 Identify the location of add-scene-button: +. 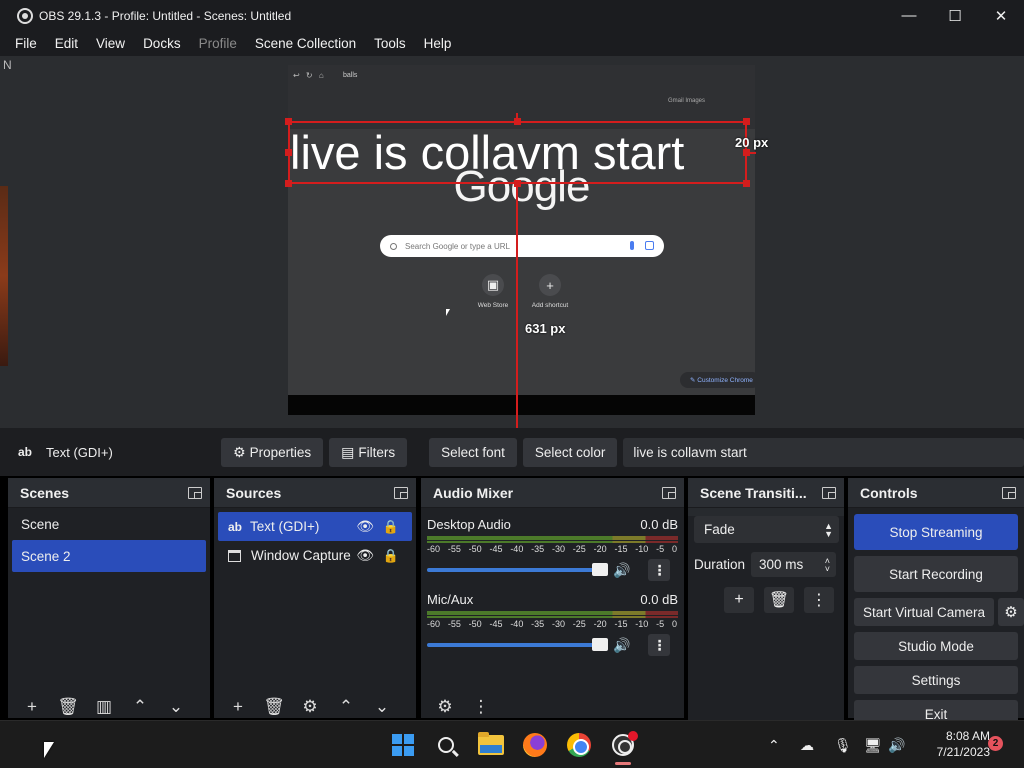
(32, 707).